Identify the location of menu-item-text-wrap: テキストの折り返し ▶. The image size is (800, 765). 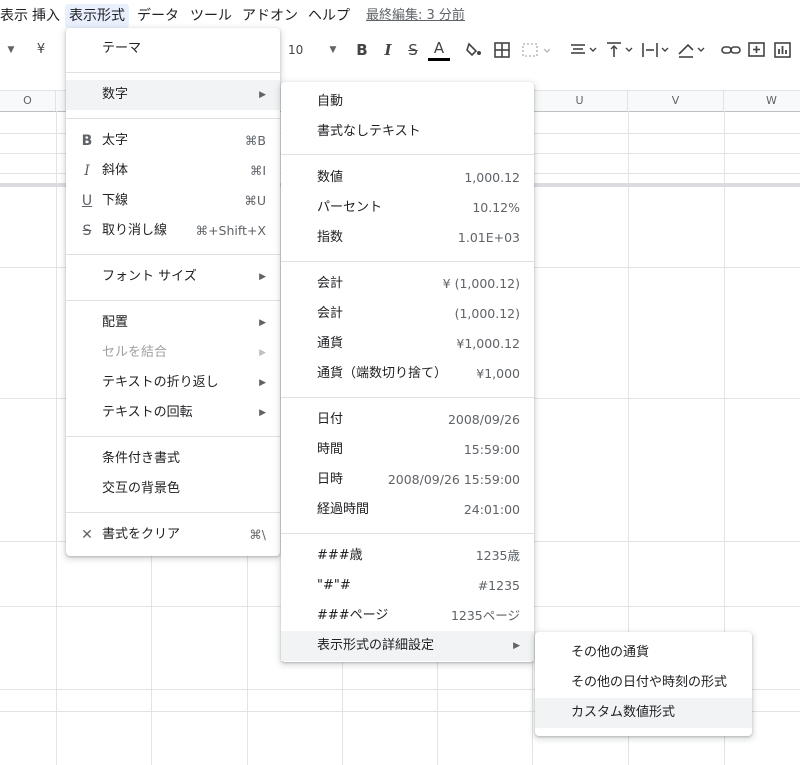
(173, 383).